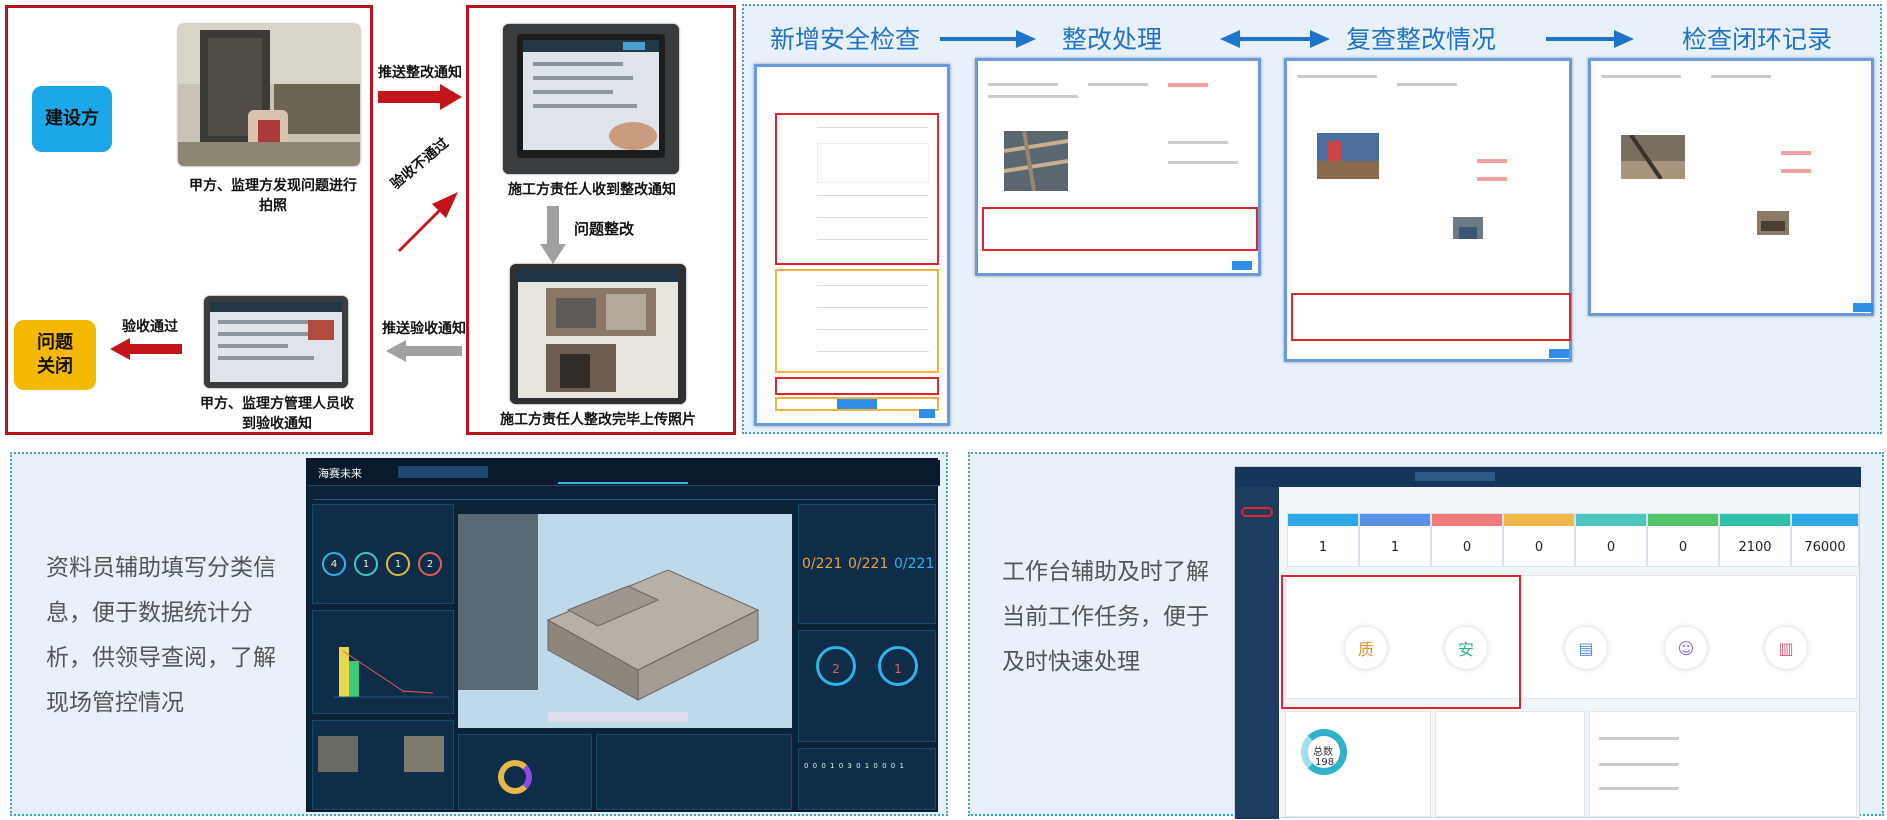 This screenshot has height=820, width=1887. I want to click on stage-rectify: 整改处理, so click(1112, 39).